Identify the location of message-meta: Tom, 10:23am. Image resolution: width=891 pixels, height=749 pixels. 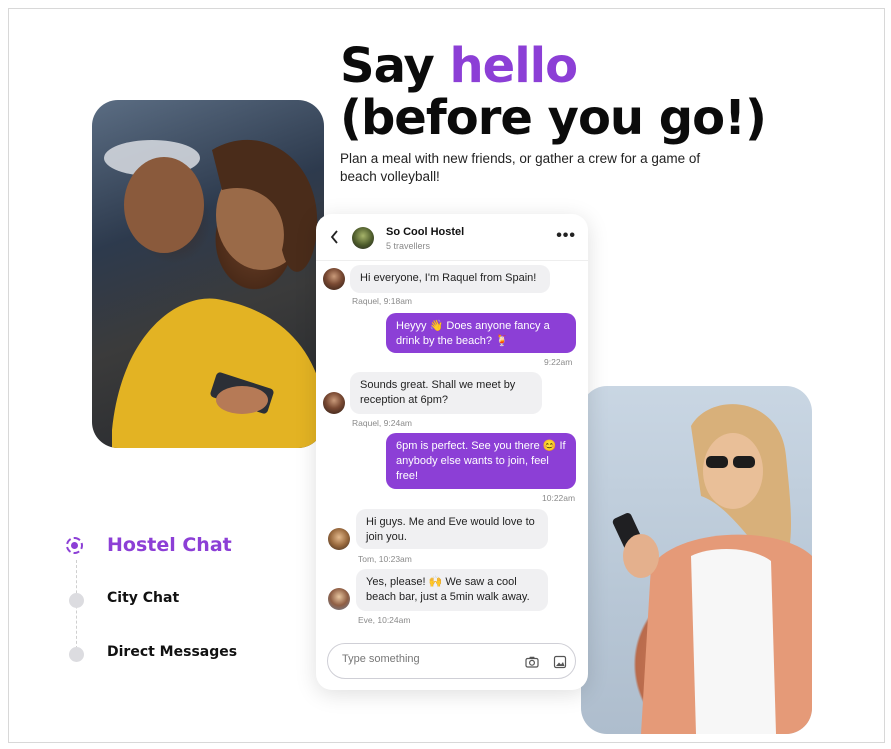
(385, 559).